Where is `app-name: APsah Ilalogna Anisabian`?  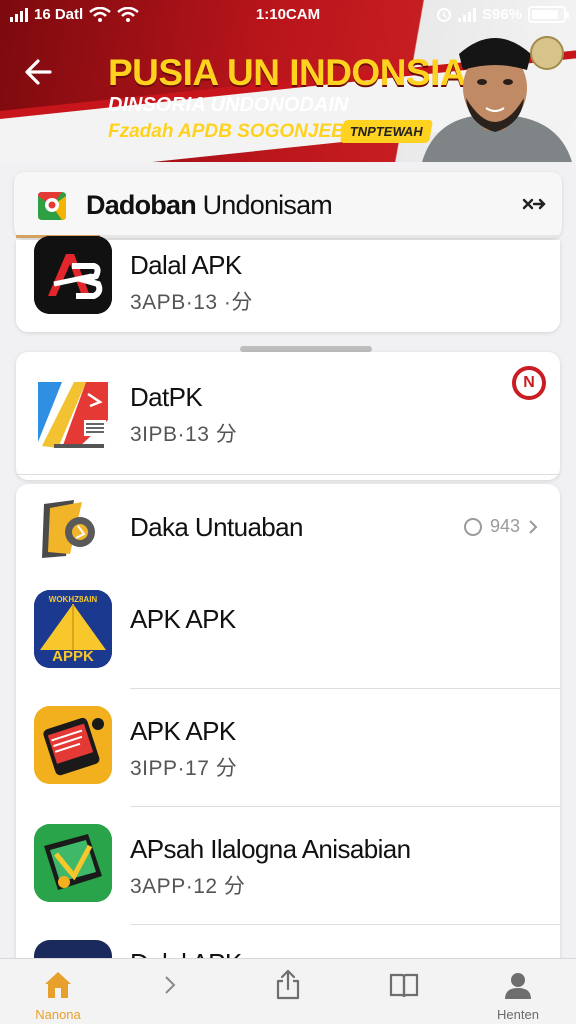 app-name: APsah Ilalogna Anisabian is located at coordinates (270, 849).